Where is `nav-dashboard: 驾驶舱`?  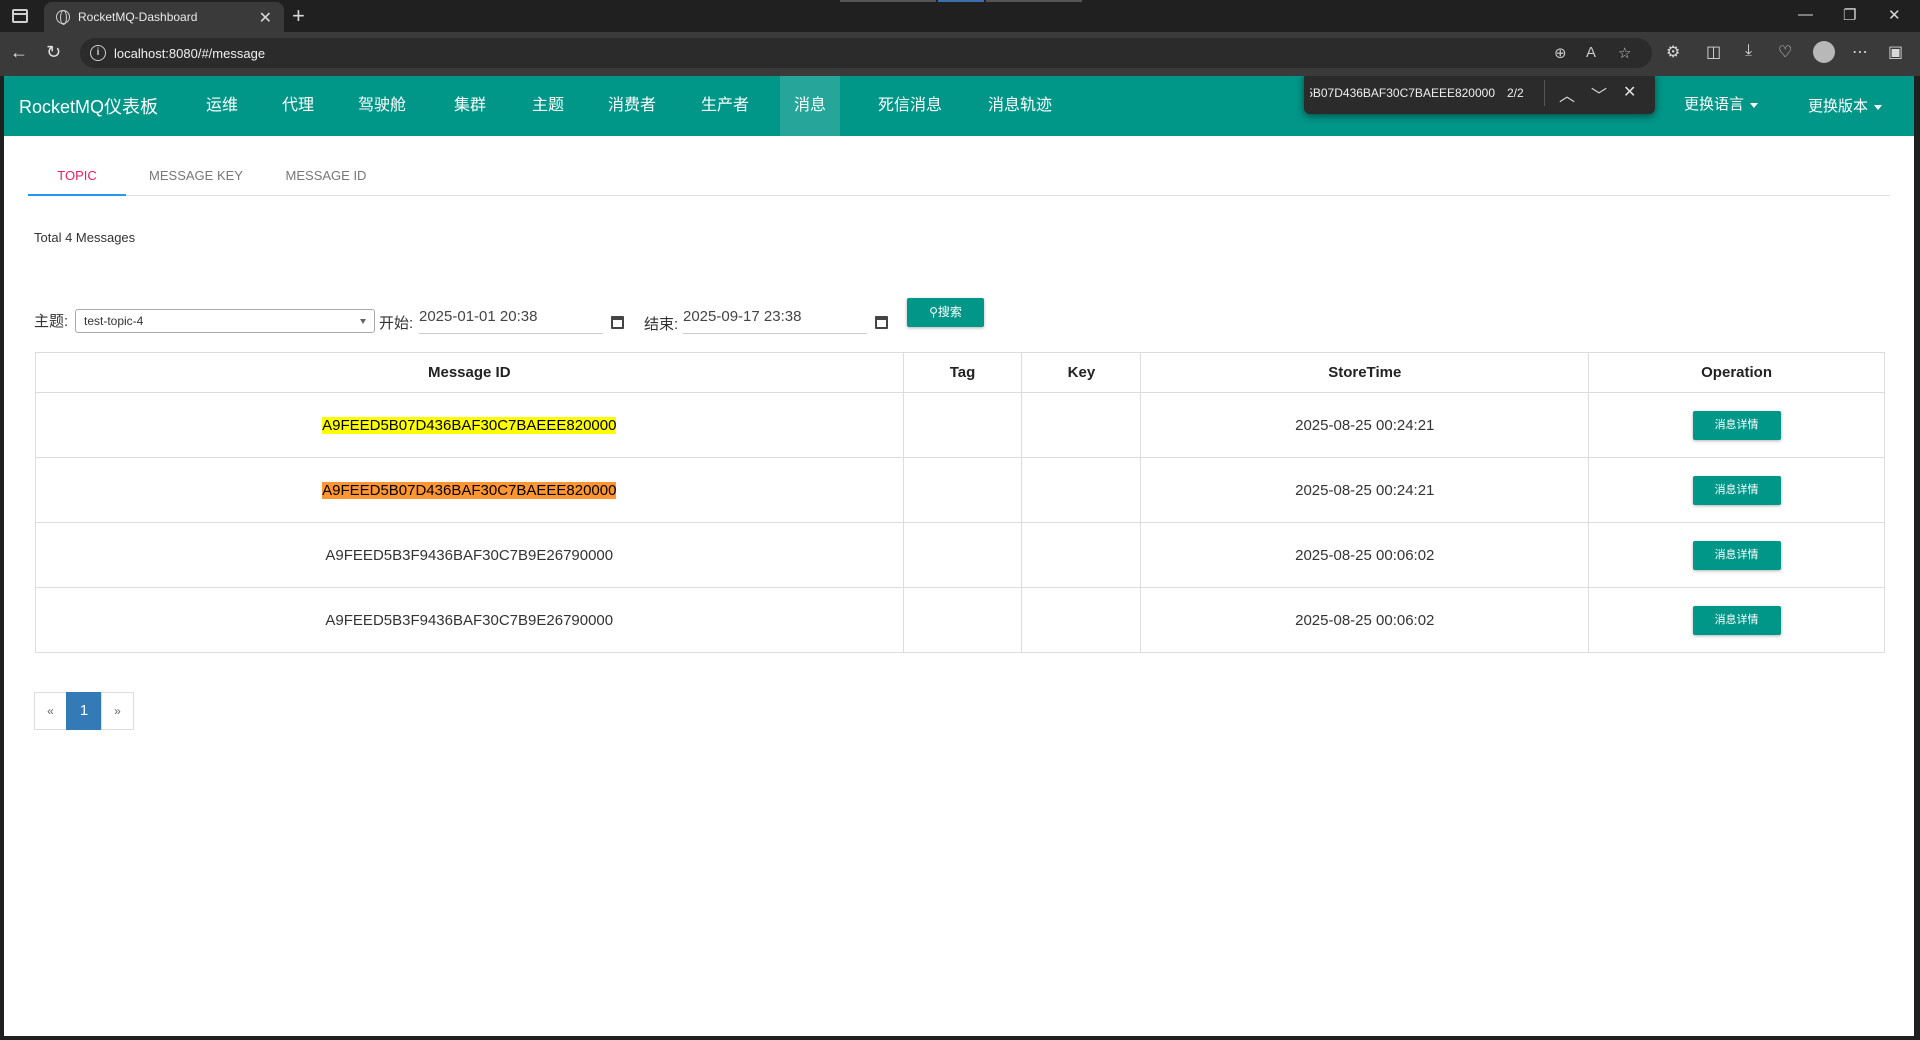
nav-dashboard: 驾驶舱 is located at coordinates (382, 106).